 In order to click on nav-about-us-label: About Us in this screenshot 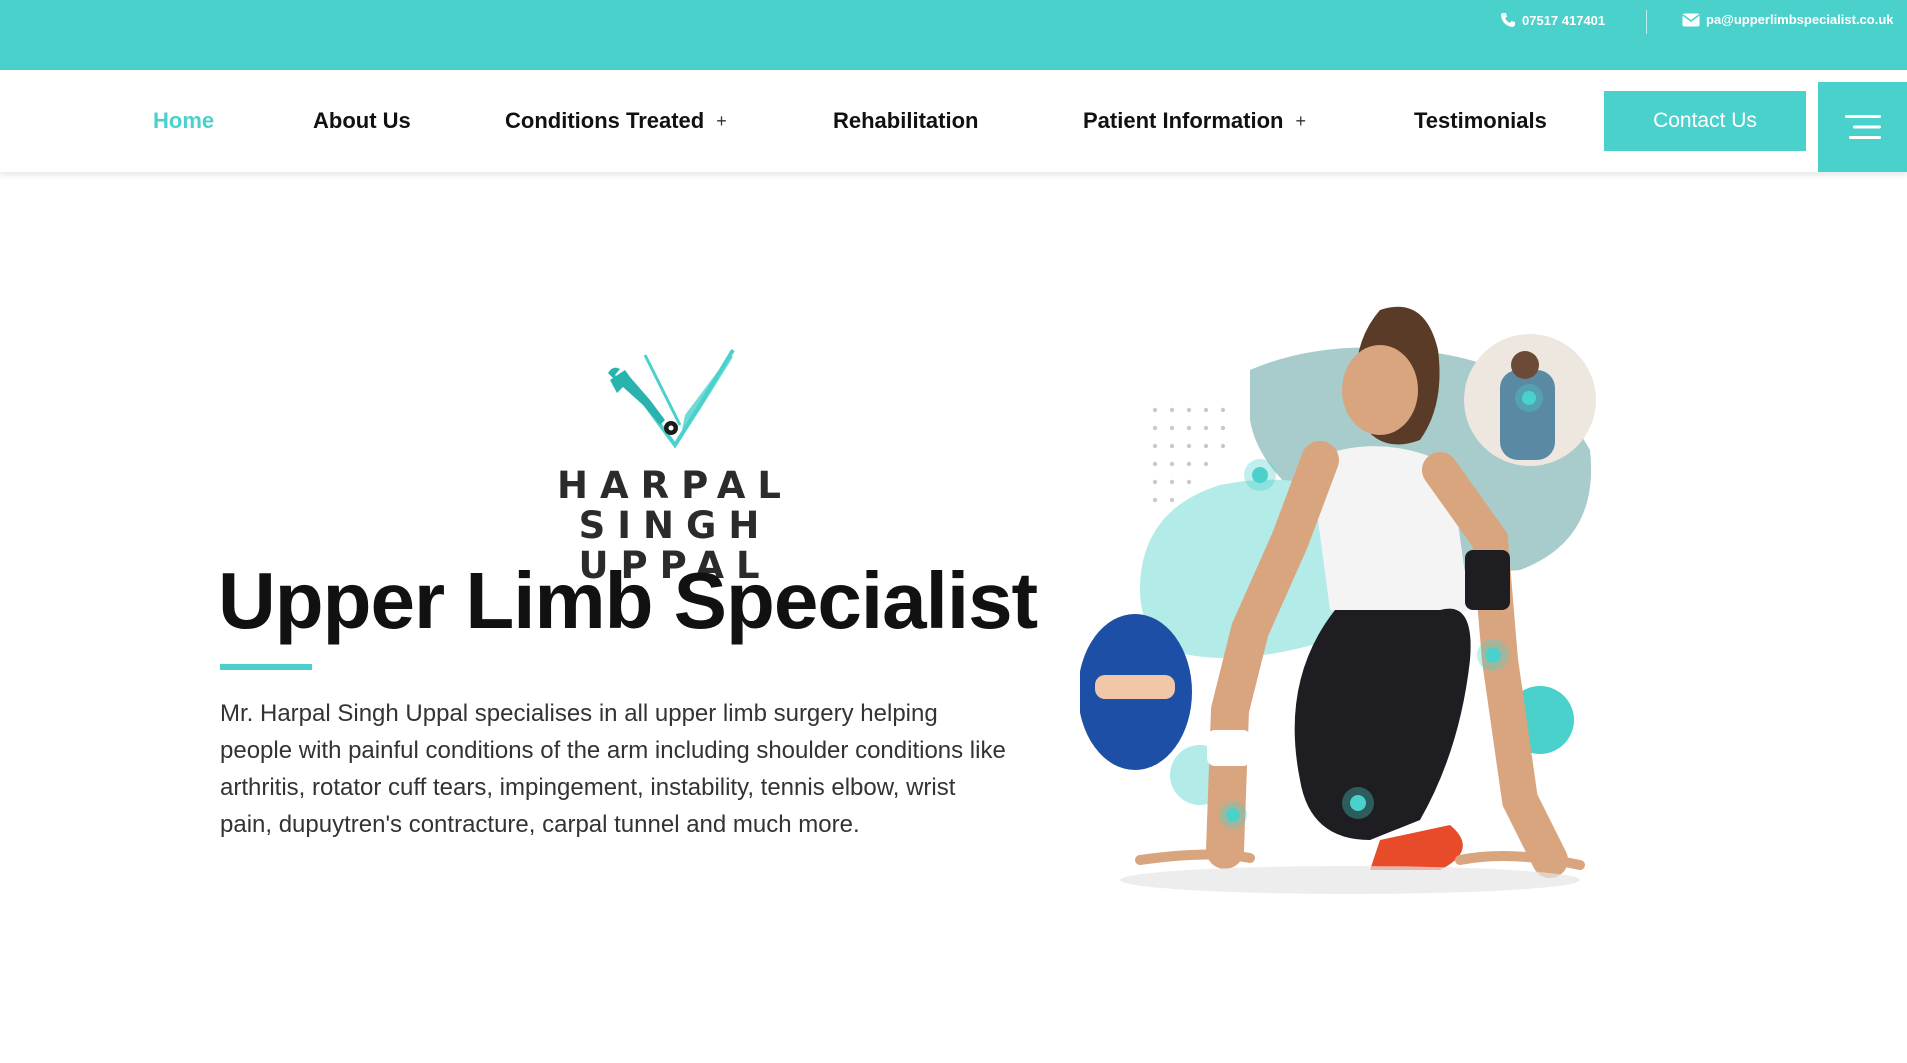, I will do `click(362, 120)`.